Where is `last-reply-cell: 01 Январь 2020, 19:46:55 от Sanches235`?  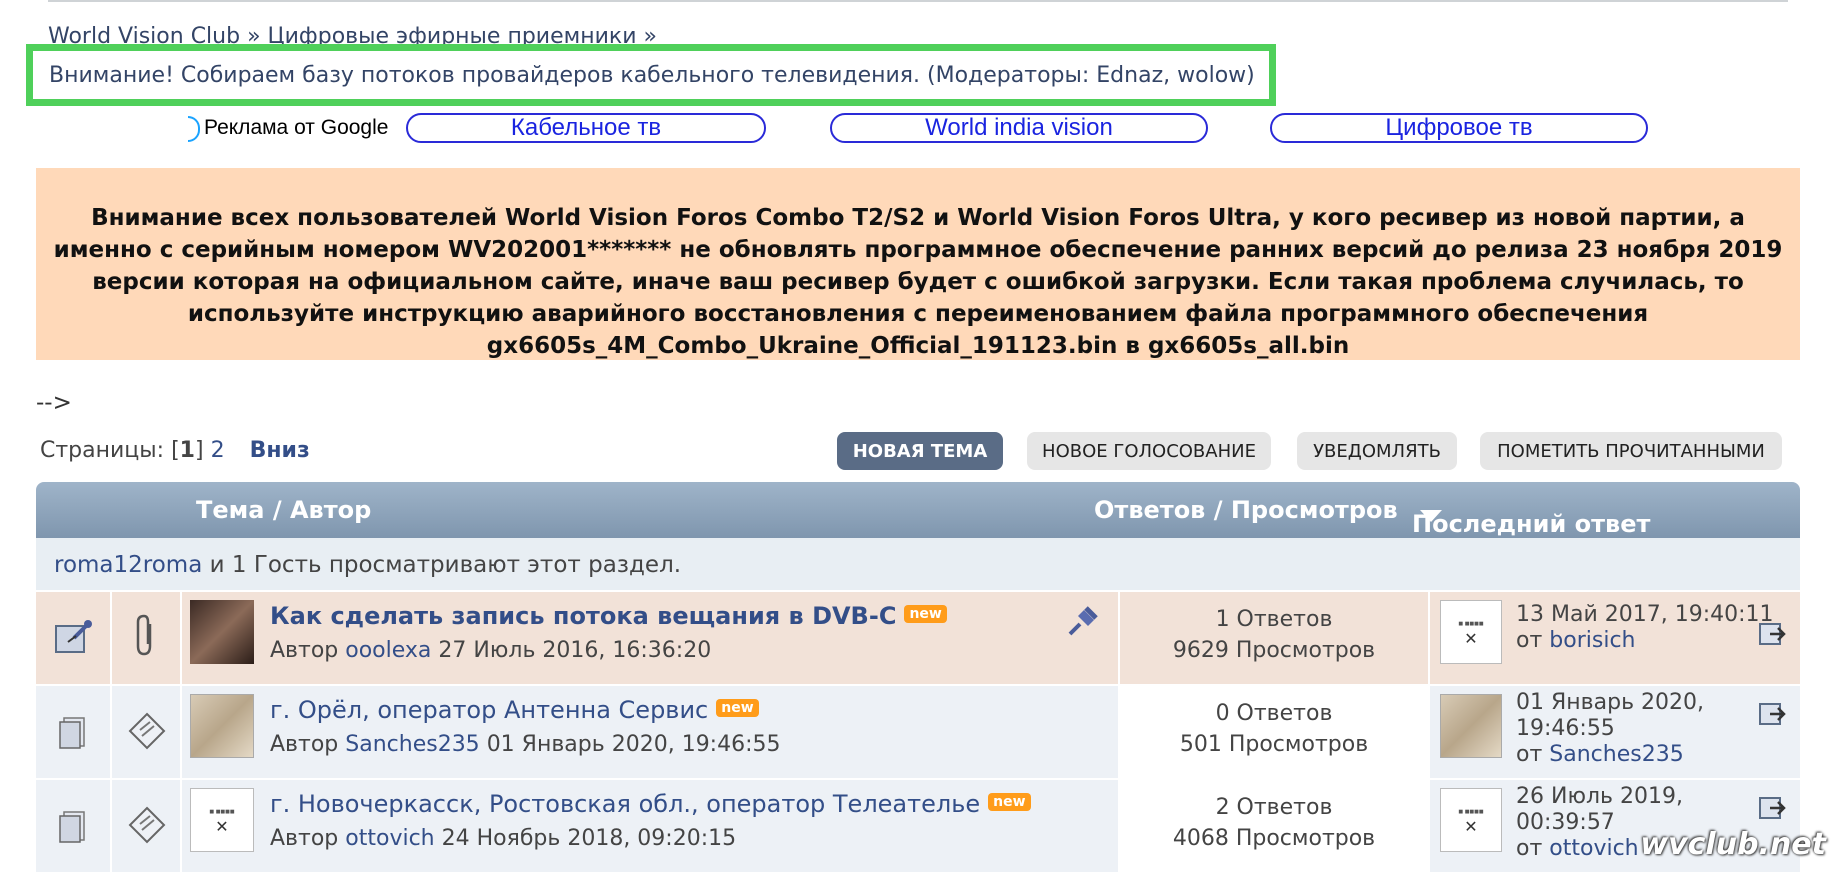
last-reply-cell: 01 Январь 2020, 19:46:55 от Sanches235 is located at coordinates (1615, 732).